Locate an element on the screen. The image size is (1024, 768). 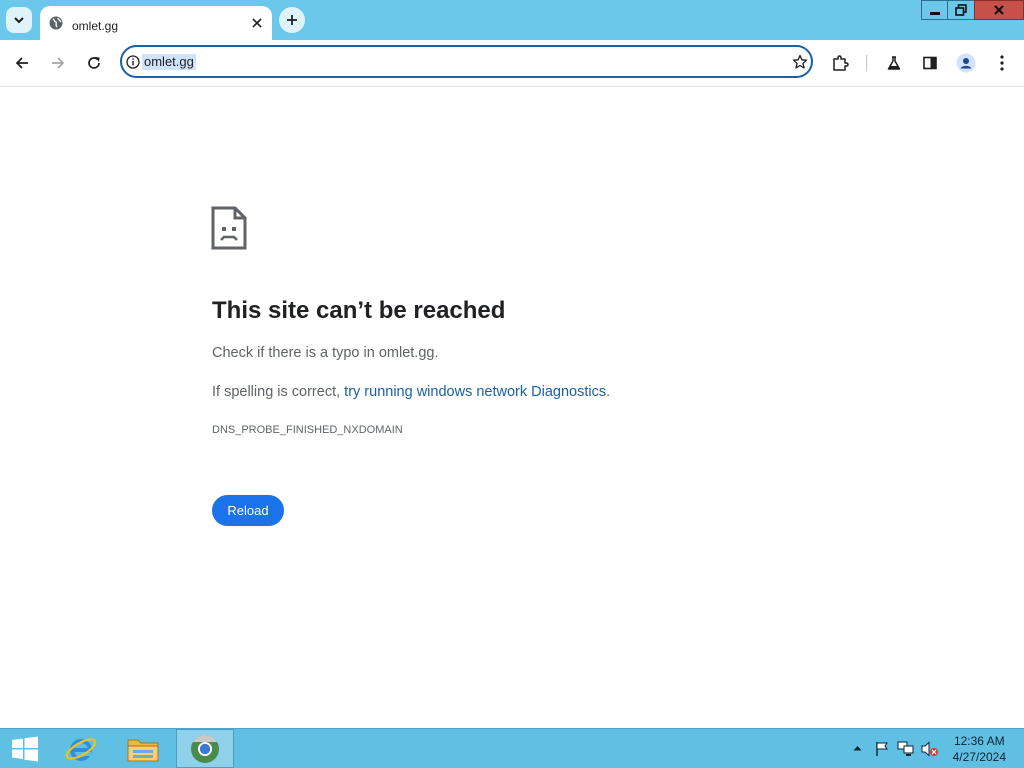
minimize-button is located at coordinates (934, 10).